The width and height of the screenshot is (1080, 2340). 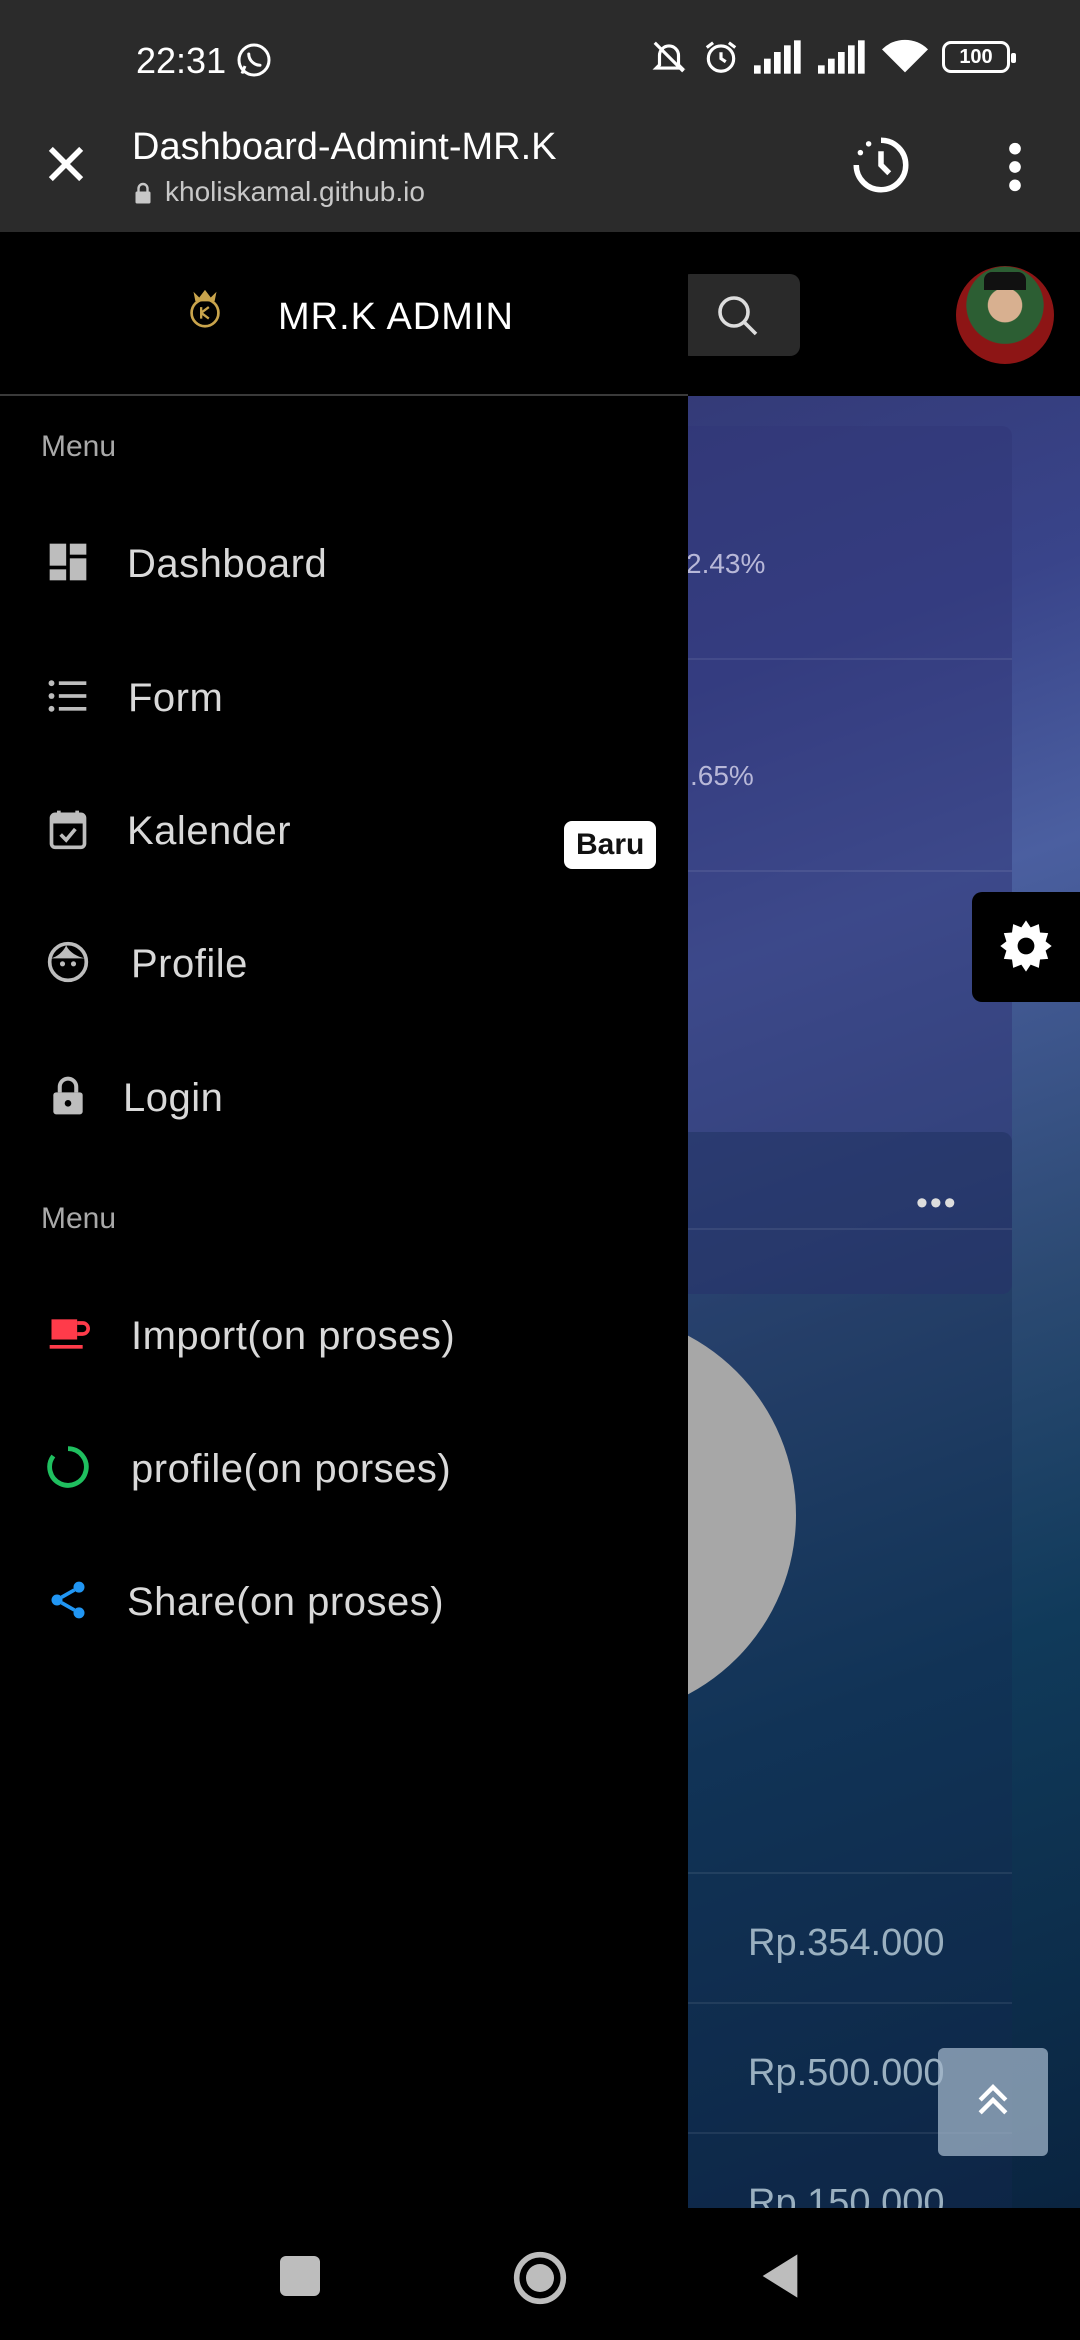 What do you see at coordinates (610, 845) in the screenshot?
I see `new-badge: Baru` at bounding box center [610, 845].